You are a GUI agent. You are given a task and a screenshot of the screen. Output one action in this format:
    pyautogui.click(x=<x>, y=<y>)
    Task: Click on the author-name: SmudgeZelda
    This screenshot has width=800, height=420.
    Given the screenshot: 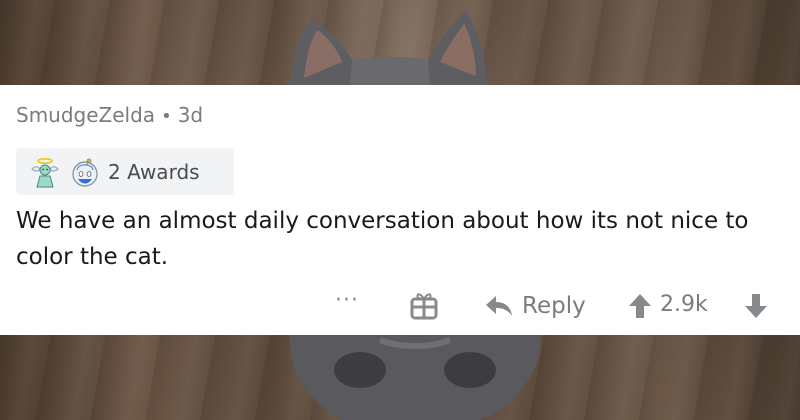 What is the action you would take?
    pyautogui.click(x=85, y=115)
    